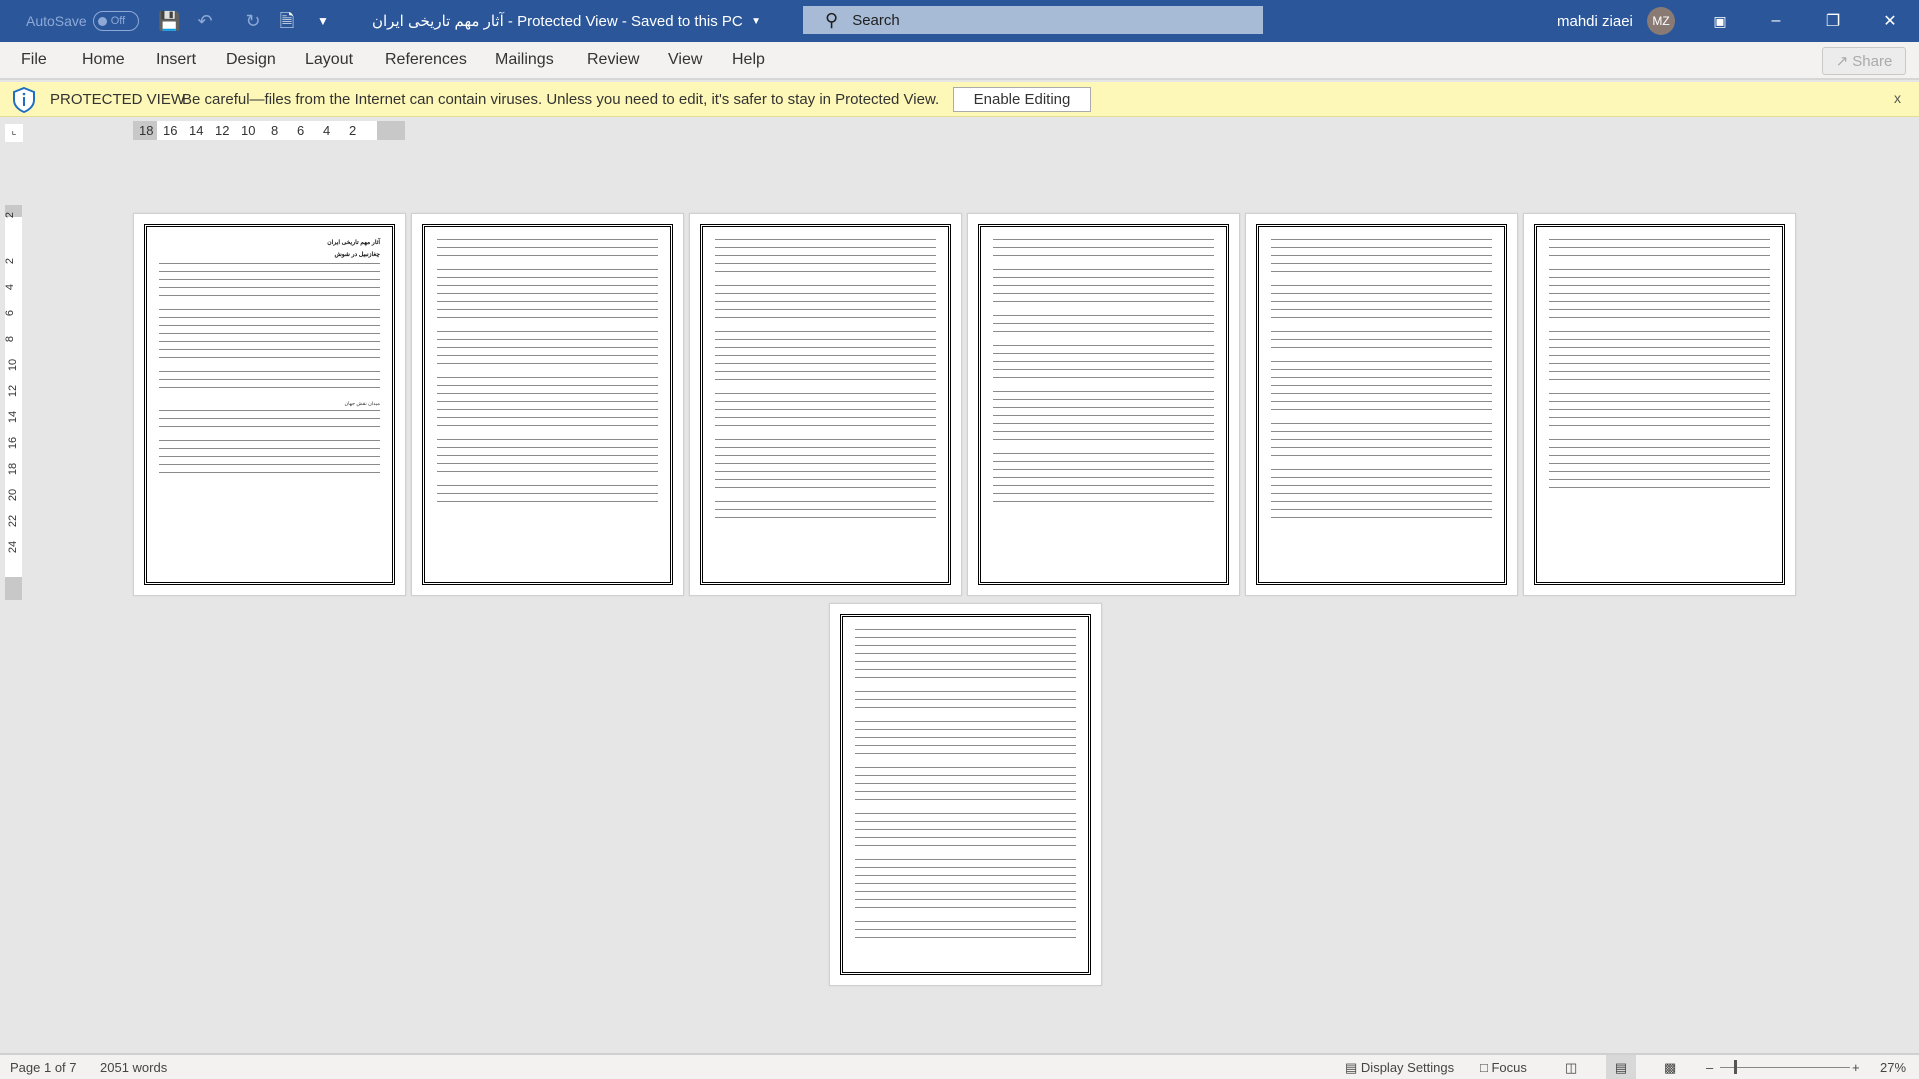 The image size is (1919, 1079). Describe the element at coordinates (253, 21) in the screenshot. I see `redo-icon: ↻` at that location.